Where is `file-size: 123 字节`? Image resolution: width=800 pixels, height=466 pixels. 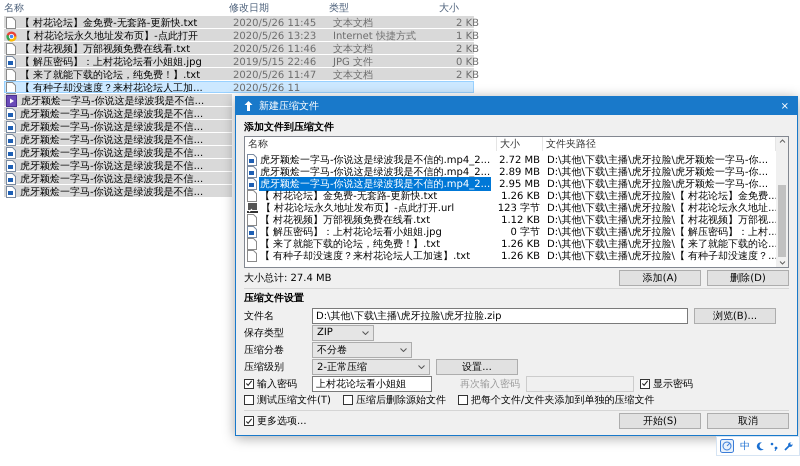
file-size: 123 字节 is located at coordinates (519, 208).